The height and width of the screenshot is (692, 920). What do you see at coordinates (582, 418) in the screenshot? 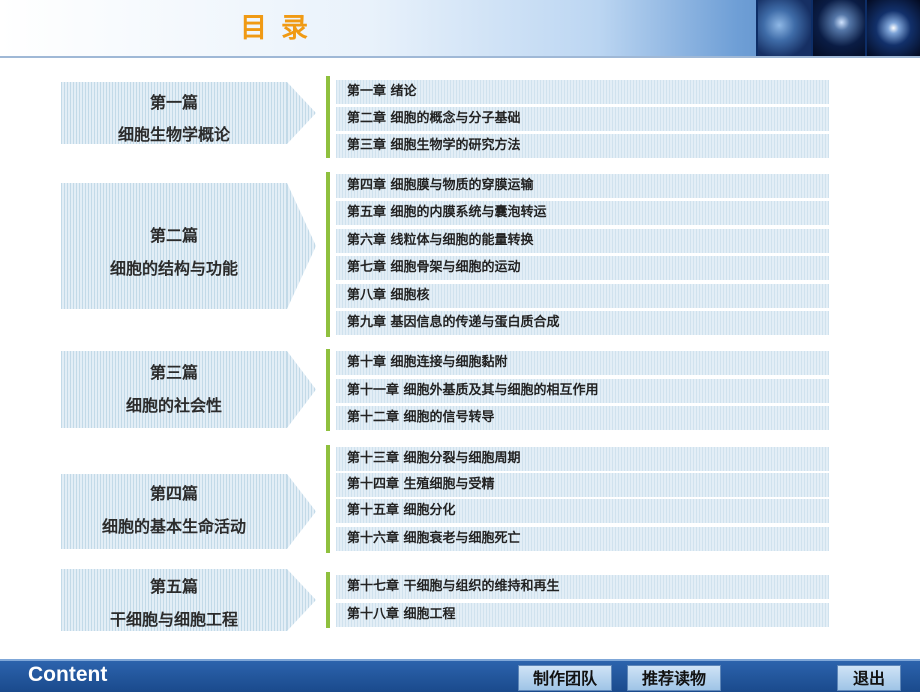
I see `chapter-12: 第十二章 细胞的信号转导` at bounding box center [582, 418].